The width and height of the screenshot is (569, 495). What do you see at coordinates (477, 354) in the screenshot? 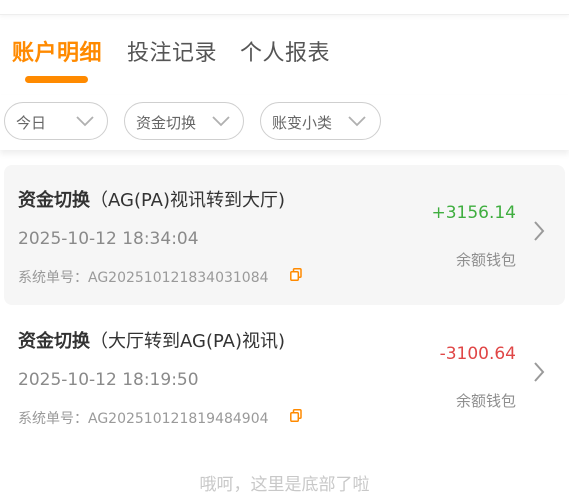
I see `record-amount: -3100.64` at bounding box center [477, 354].